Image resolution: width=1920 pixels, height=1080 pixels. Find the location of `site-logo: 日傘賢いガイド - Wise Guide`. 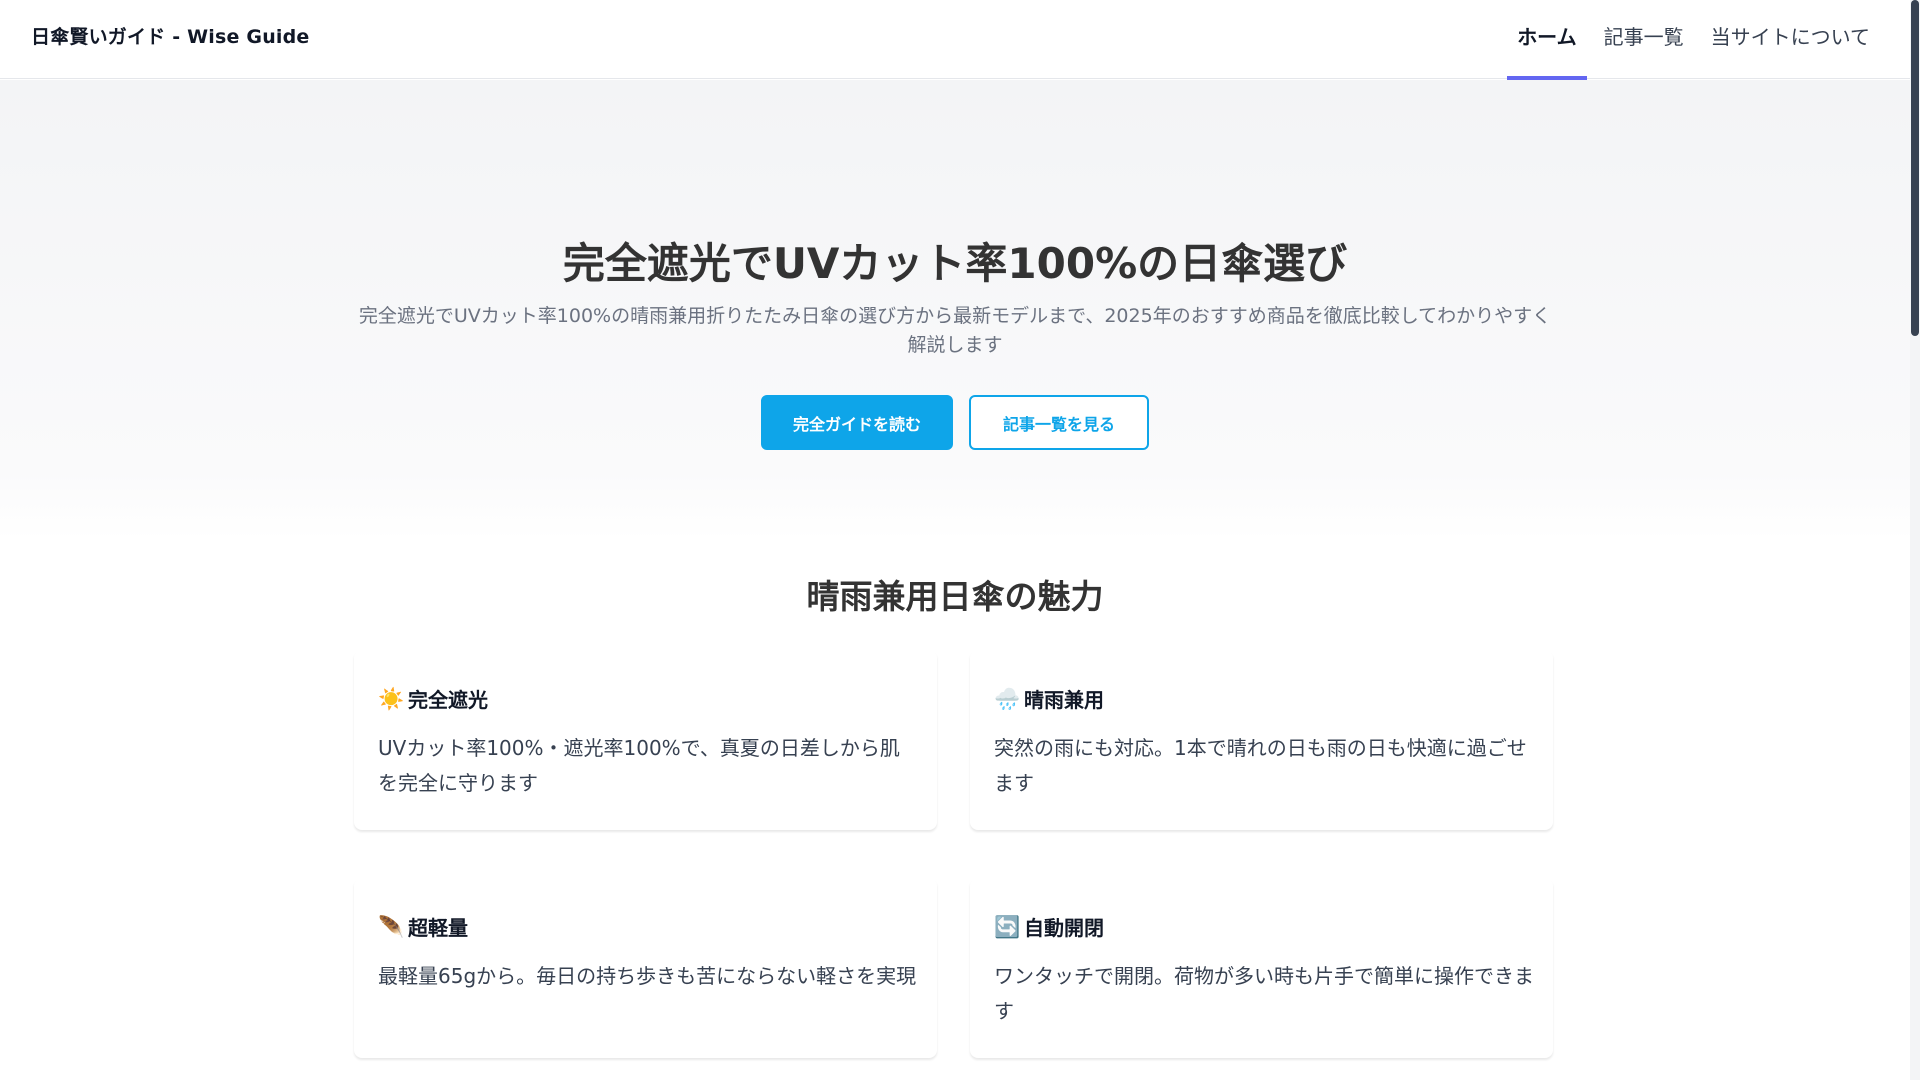

site-logo: 日傘賢いガイド - Wise Guide is located at coordinates (170, 35).